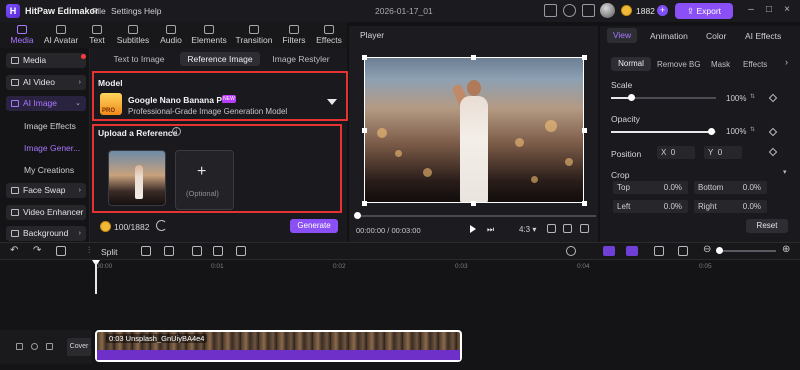  What do you see at coordinates (751, 10) in the screenshot?
I see `minimize-icon: –` at bounding box center [751, 10].